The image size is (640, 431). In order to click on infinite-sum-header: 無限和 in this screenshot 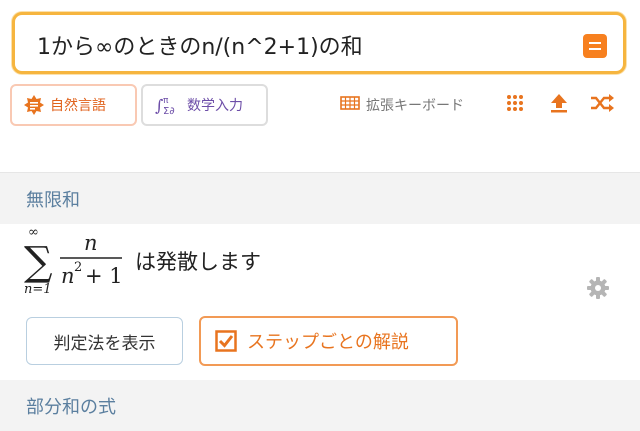, I will do `click(320, 198)`.